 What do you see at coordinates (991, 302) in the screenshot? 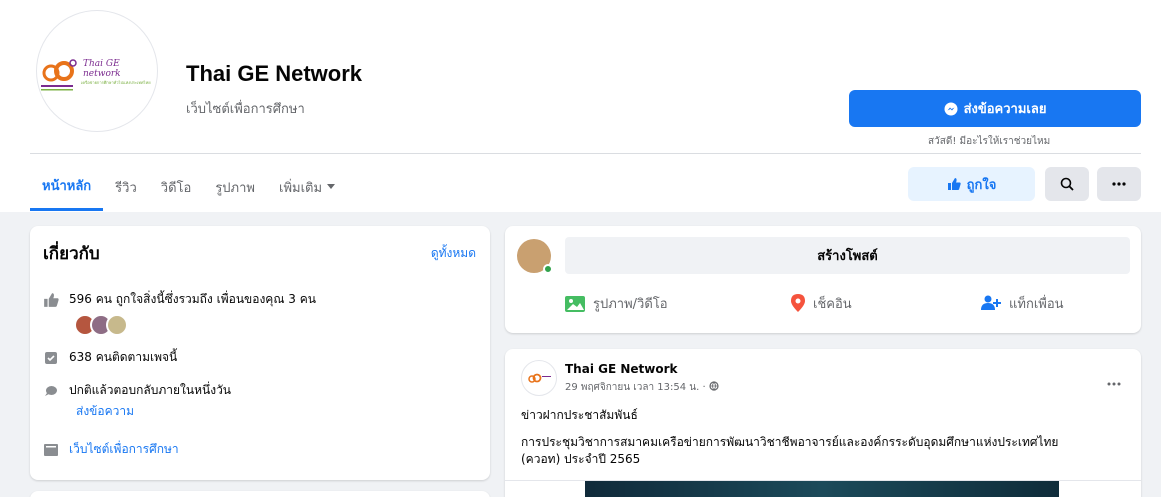
I see `tag-friends-icon` at bounding box center [991, 302].